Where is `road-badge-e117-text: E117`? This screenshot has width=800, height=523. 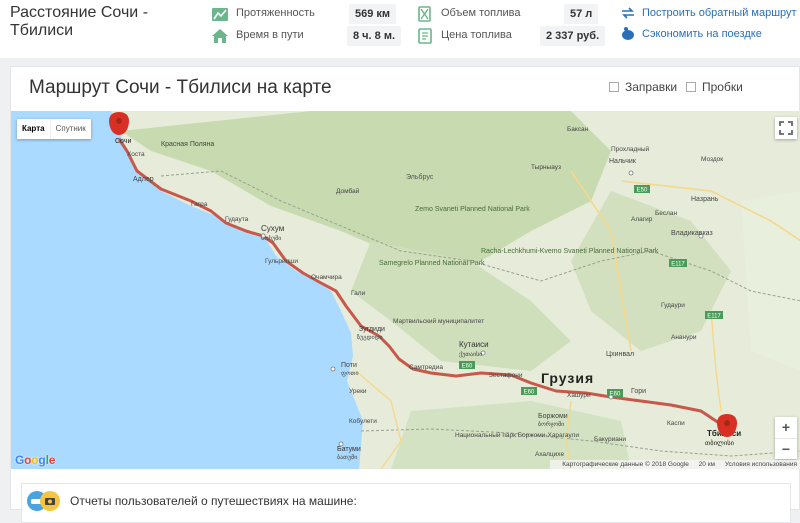 road-badge-e117-text: E117 is located at coordinates (678, 265).